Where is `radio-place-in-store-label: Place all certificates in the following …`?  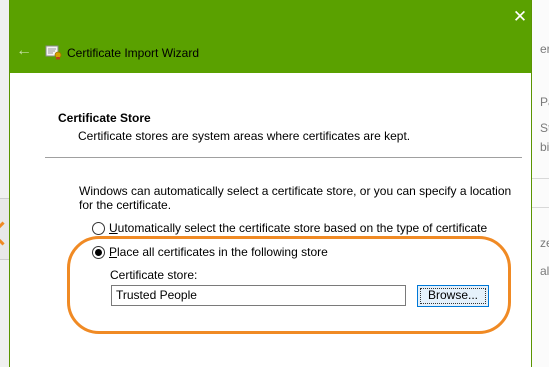
radio-place-in-store-label: Place all certificates in the following … is located at coordinates (218, 252).